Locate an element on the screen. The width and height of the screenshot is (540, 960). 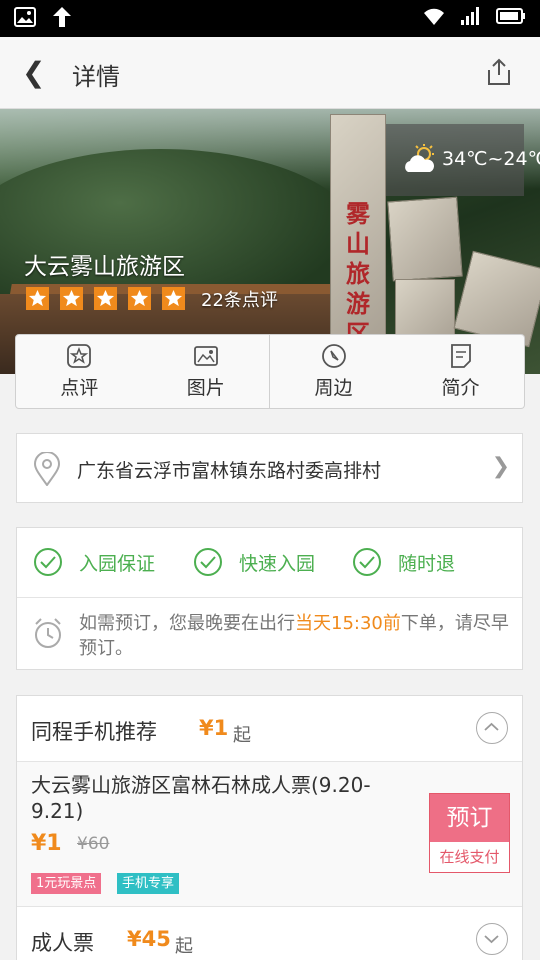
recommend-price: ¥1 is located at coordinates (214, 728).